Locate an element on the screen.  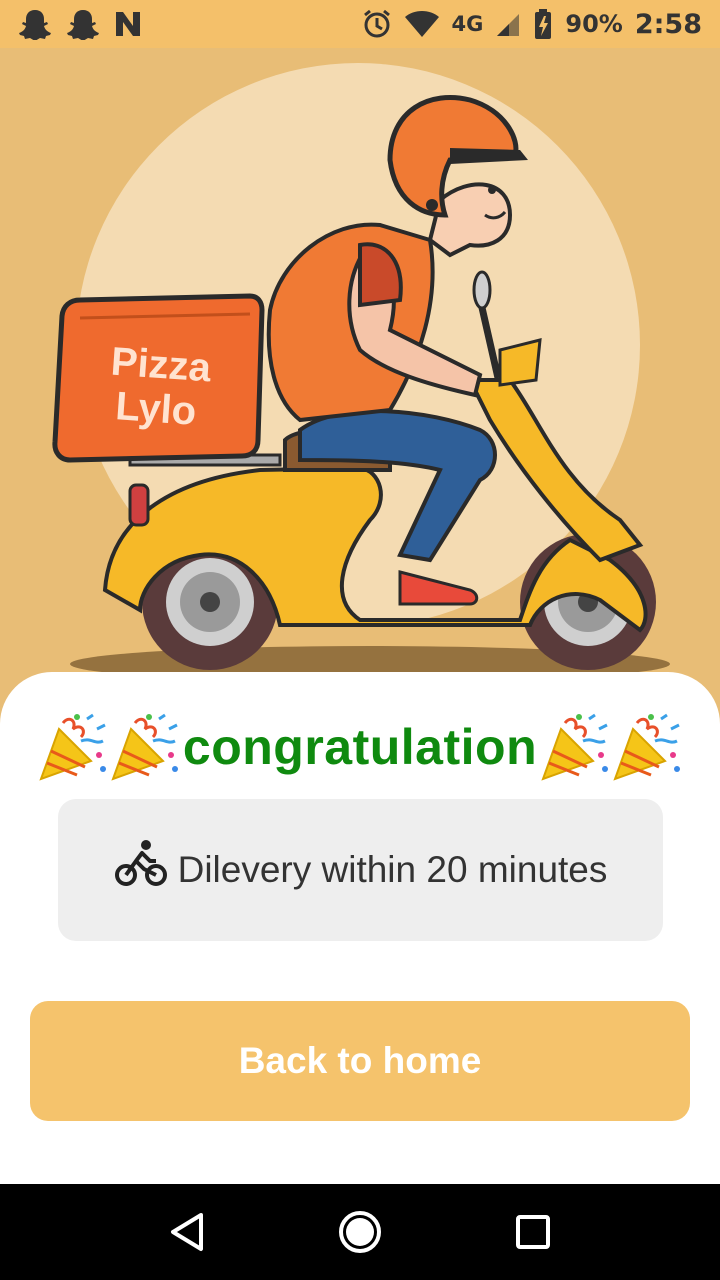
alarm-icon is located at coordinates (376, 23).